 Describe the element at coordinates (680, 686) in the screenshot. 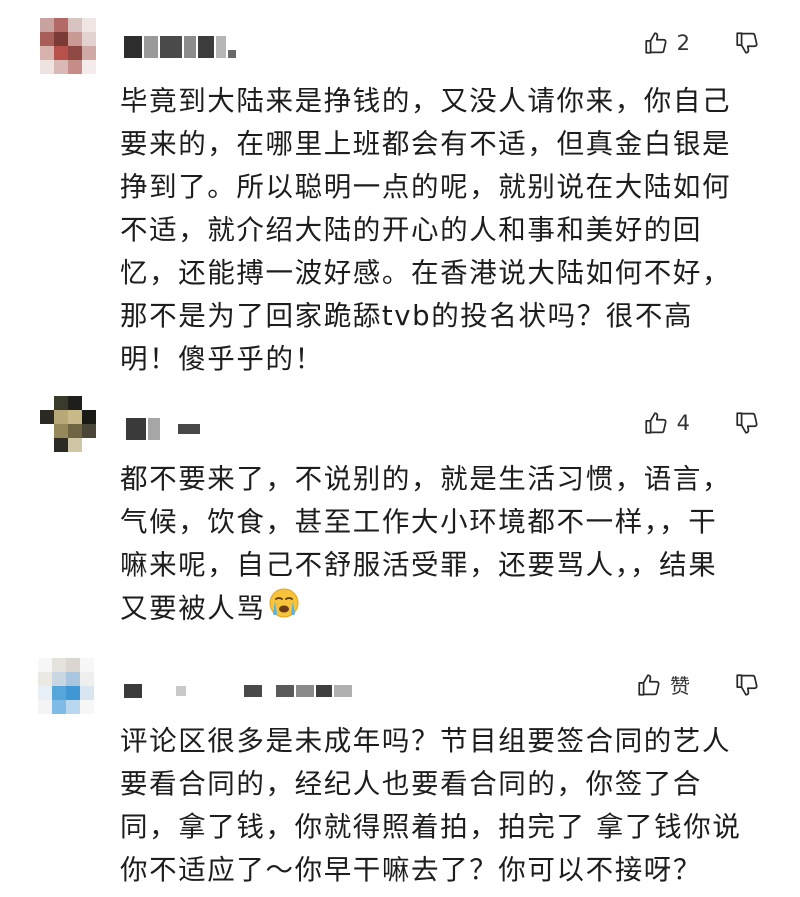

I see `like-count: 赞` at that location.